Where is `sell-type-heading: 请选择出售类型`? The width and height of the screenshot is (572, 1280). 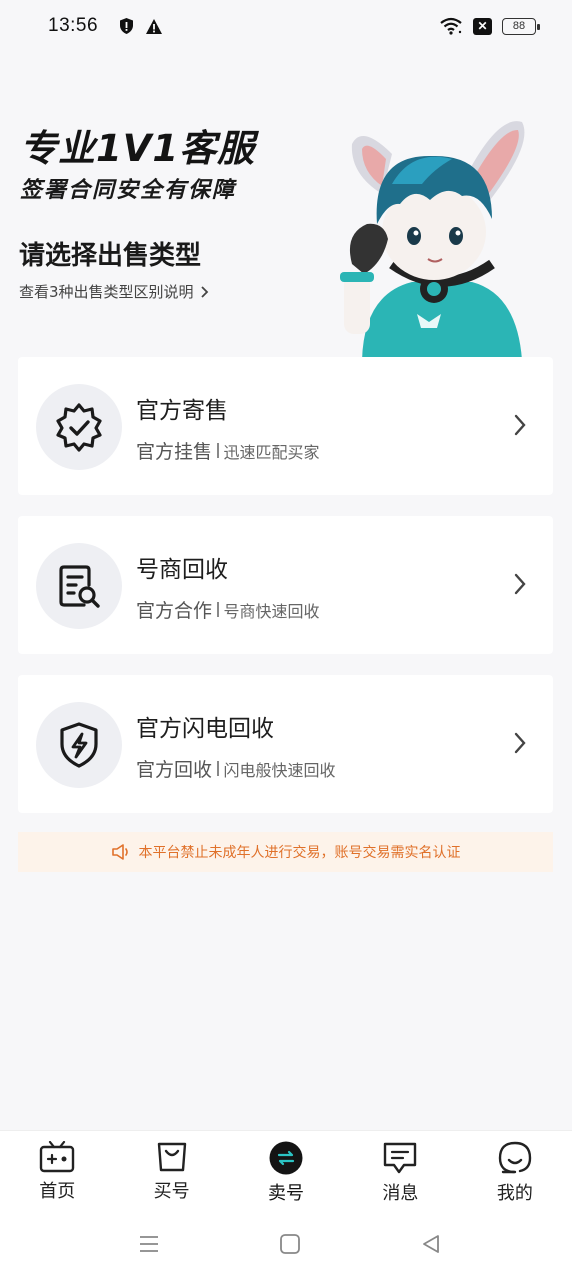
sell-type-heading: 请选择出售类型 is located at coordinates (110, 256).